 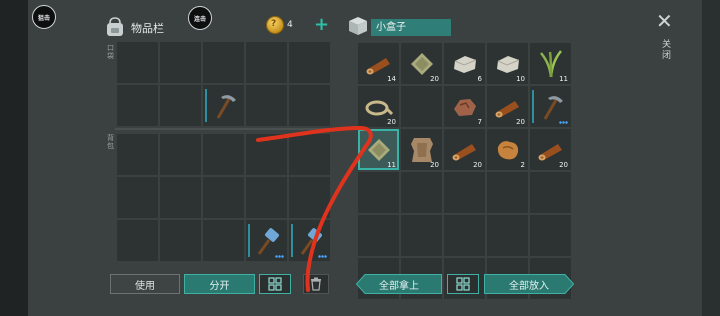 What do you see at coordinates (479, 122) in the screenshot?
I see `item-quantity: 7` at bounding box center [479, 122].